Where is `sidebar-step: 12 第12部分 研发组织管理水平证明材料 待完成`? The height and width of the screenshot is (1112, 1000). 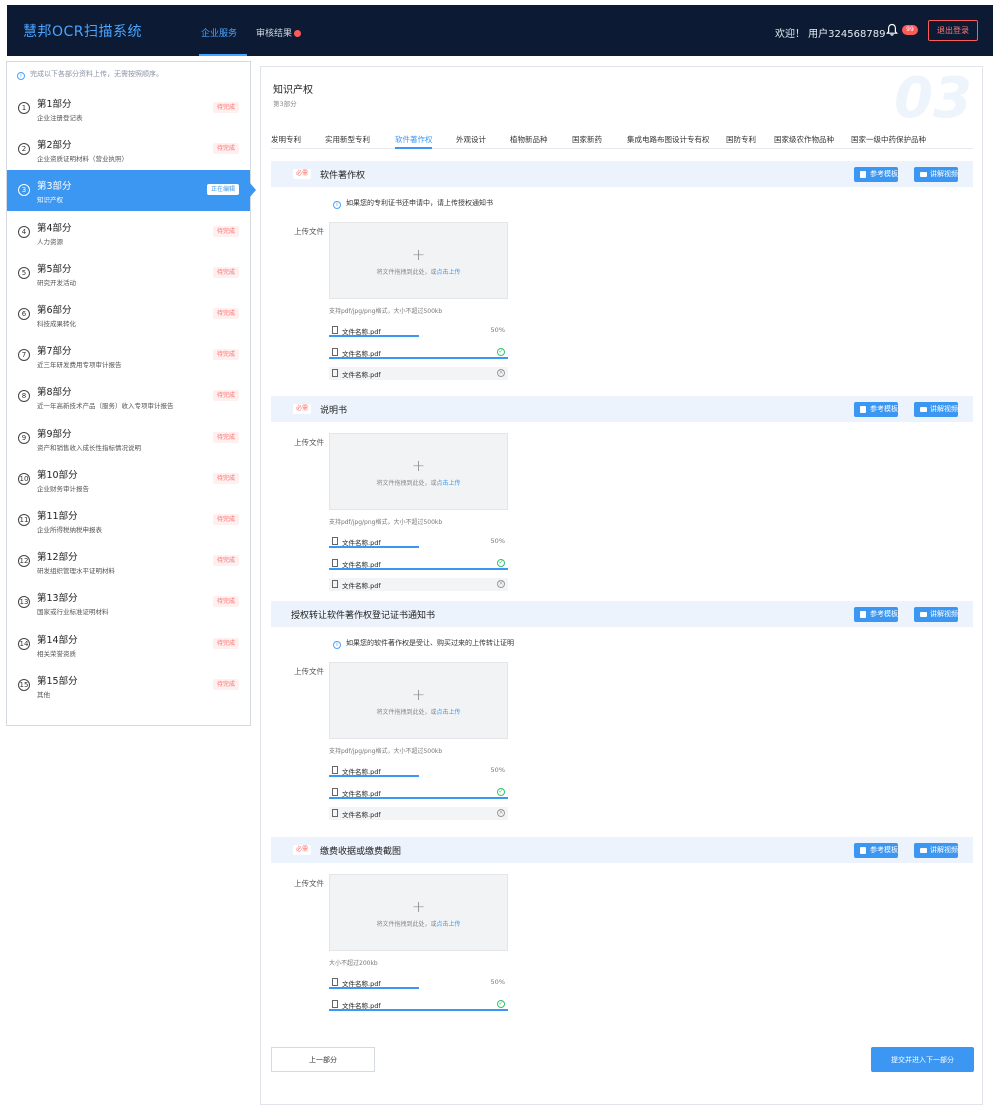 sidebar-step: 12 第12部分 研发组织管理水平证明材料 待完成 is located at coordinates (128, 561).